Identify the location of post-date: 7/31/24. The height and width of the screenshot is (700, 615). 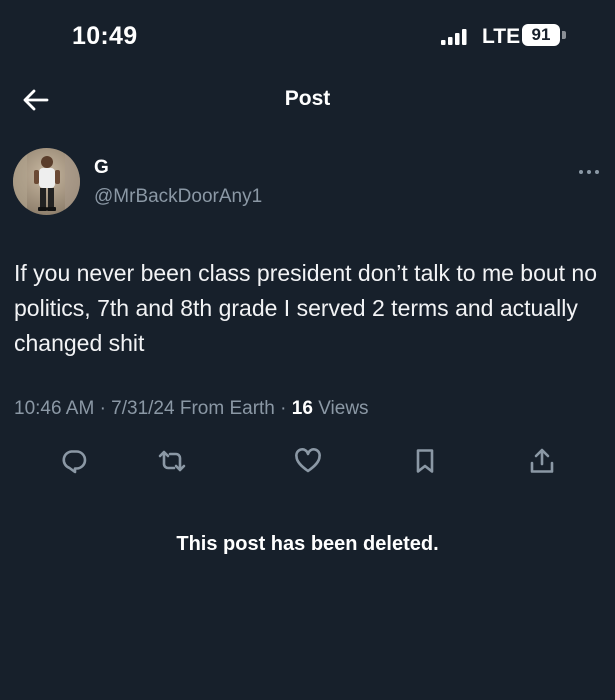
(143, 408).